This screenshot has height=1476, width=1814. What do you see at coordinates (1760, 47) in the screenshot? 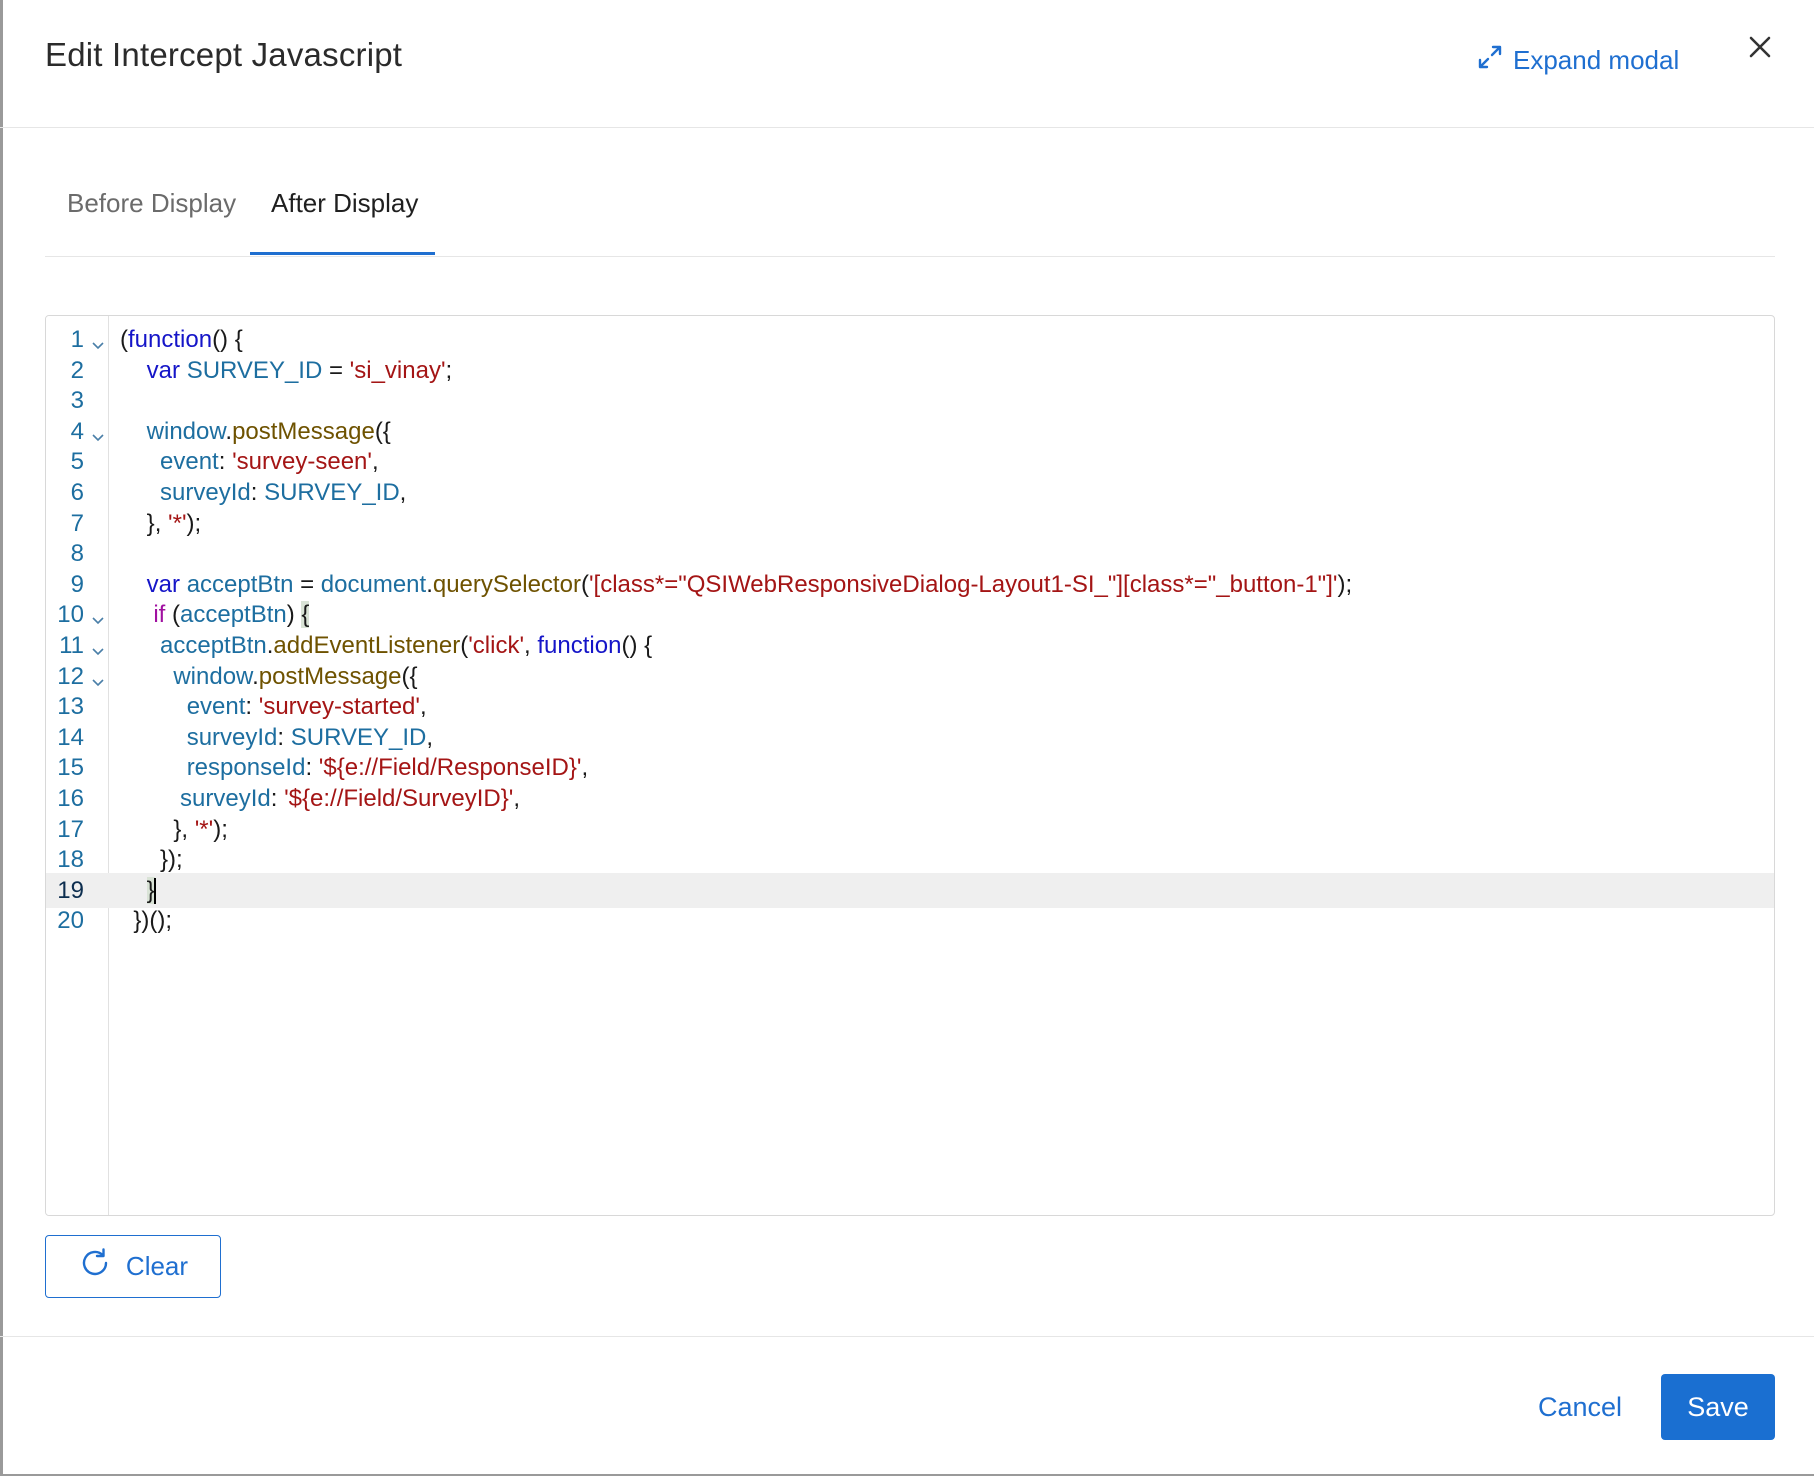
I see `close-icon` at bounding box center [1760, 47].